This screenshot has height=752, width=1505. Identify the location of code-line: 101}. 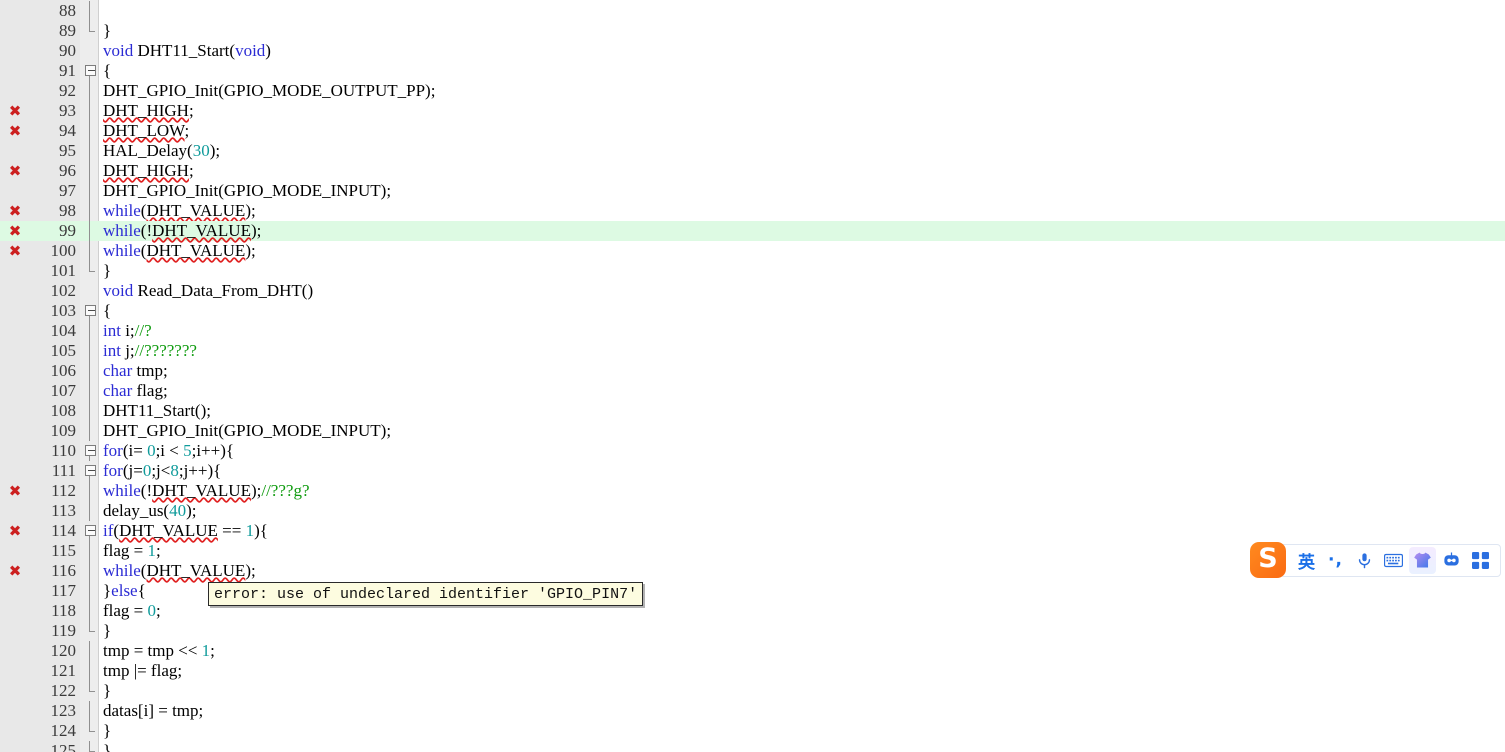
(752, 271).